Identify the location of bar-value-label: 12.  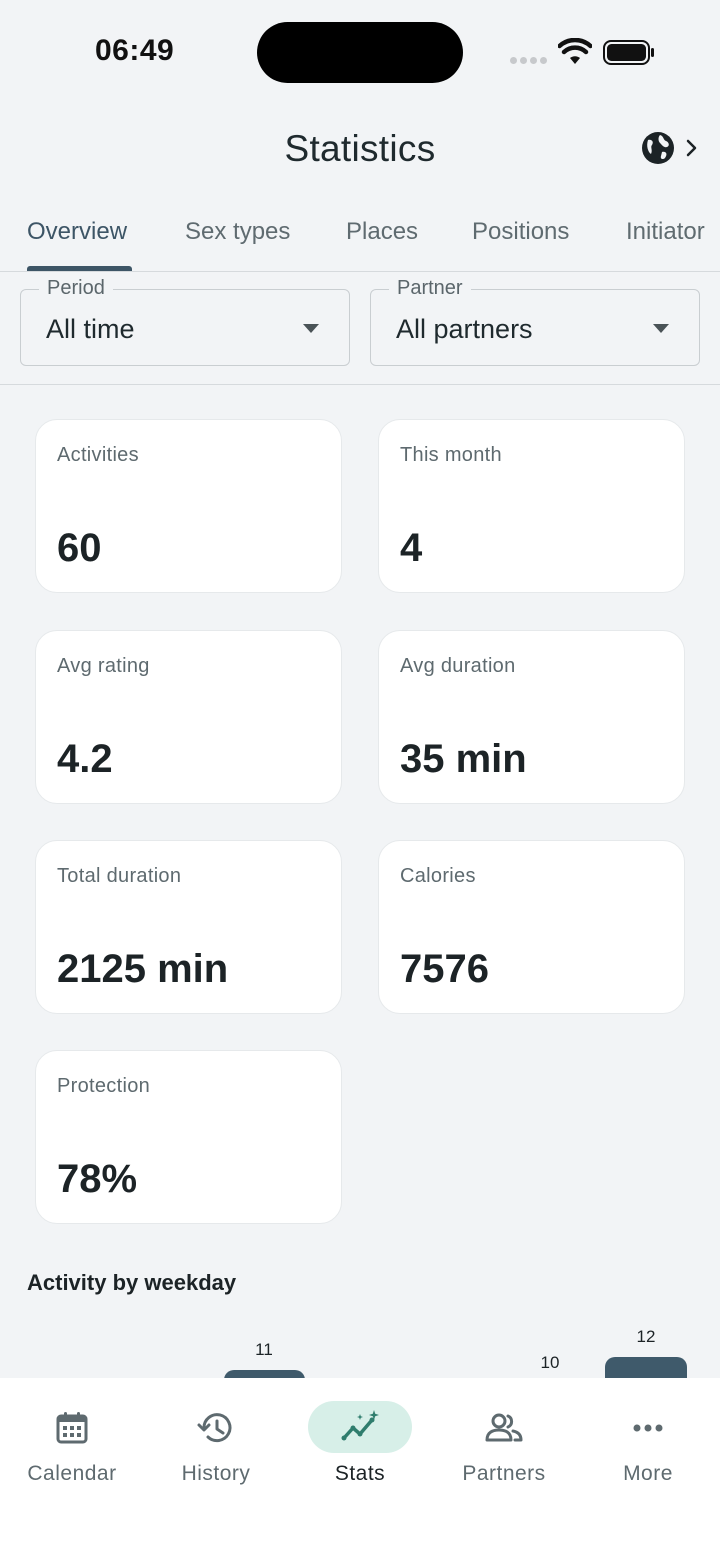
(646, 1336).